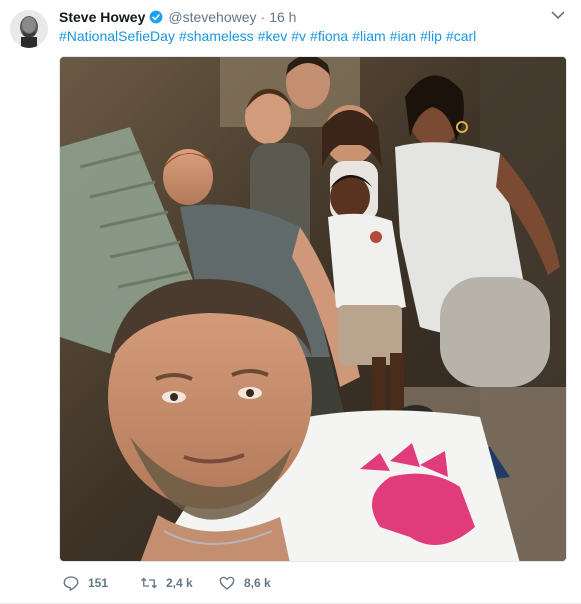 This screenshot has height=604, width=581. I want to click on tweet-header: Steve Howey @stevehowey · 16 h, so click(177, 17).